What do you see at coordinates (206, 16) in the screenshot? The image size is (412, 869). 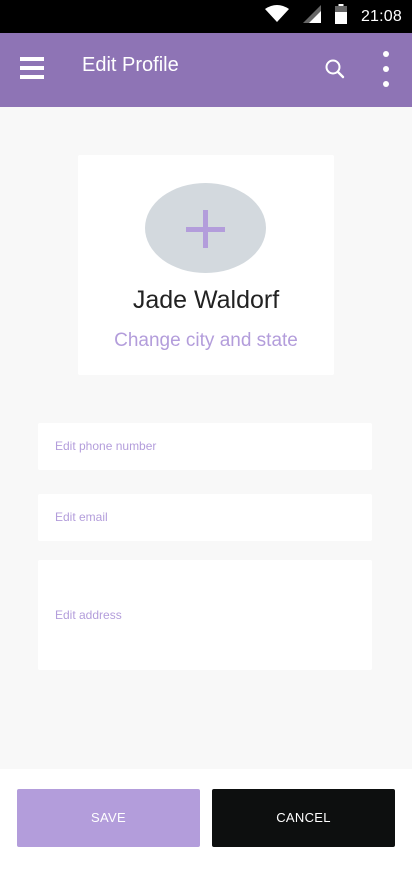 I see `status-bar: 21:08` at bounding box center [206, 16].